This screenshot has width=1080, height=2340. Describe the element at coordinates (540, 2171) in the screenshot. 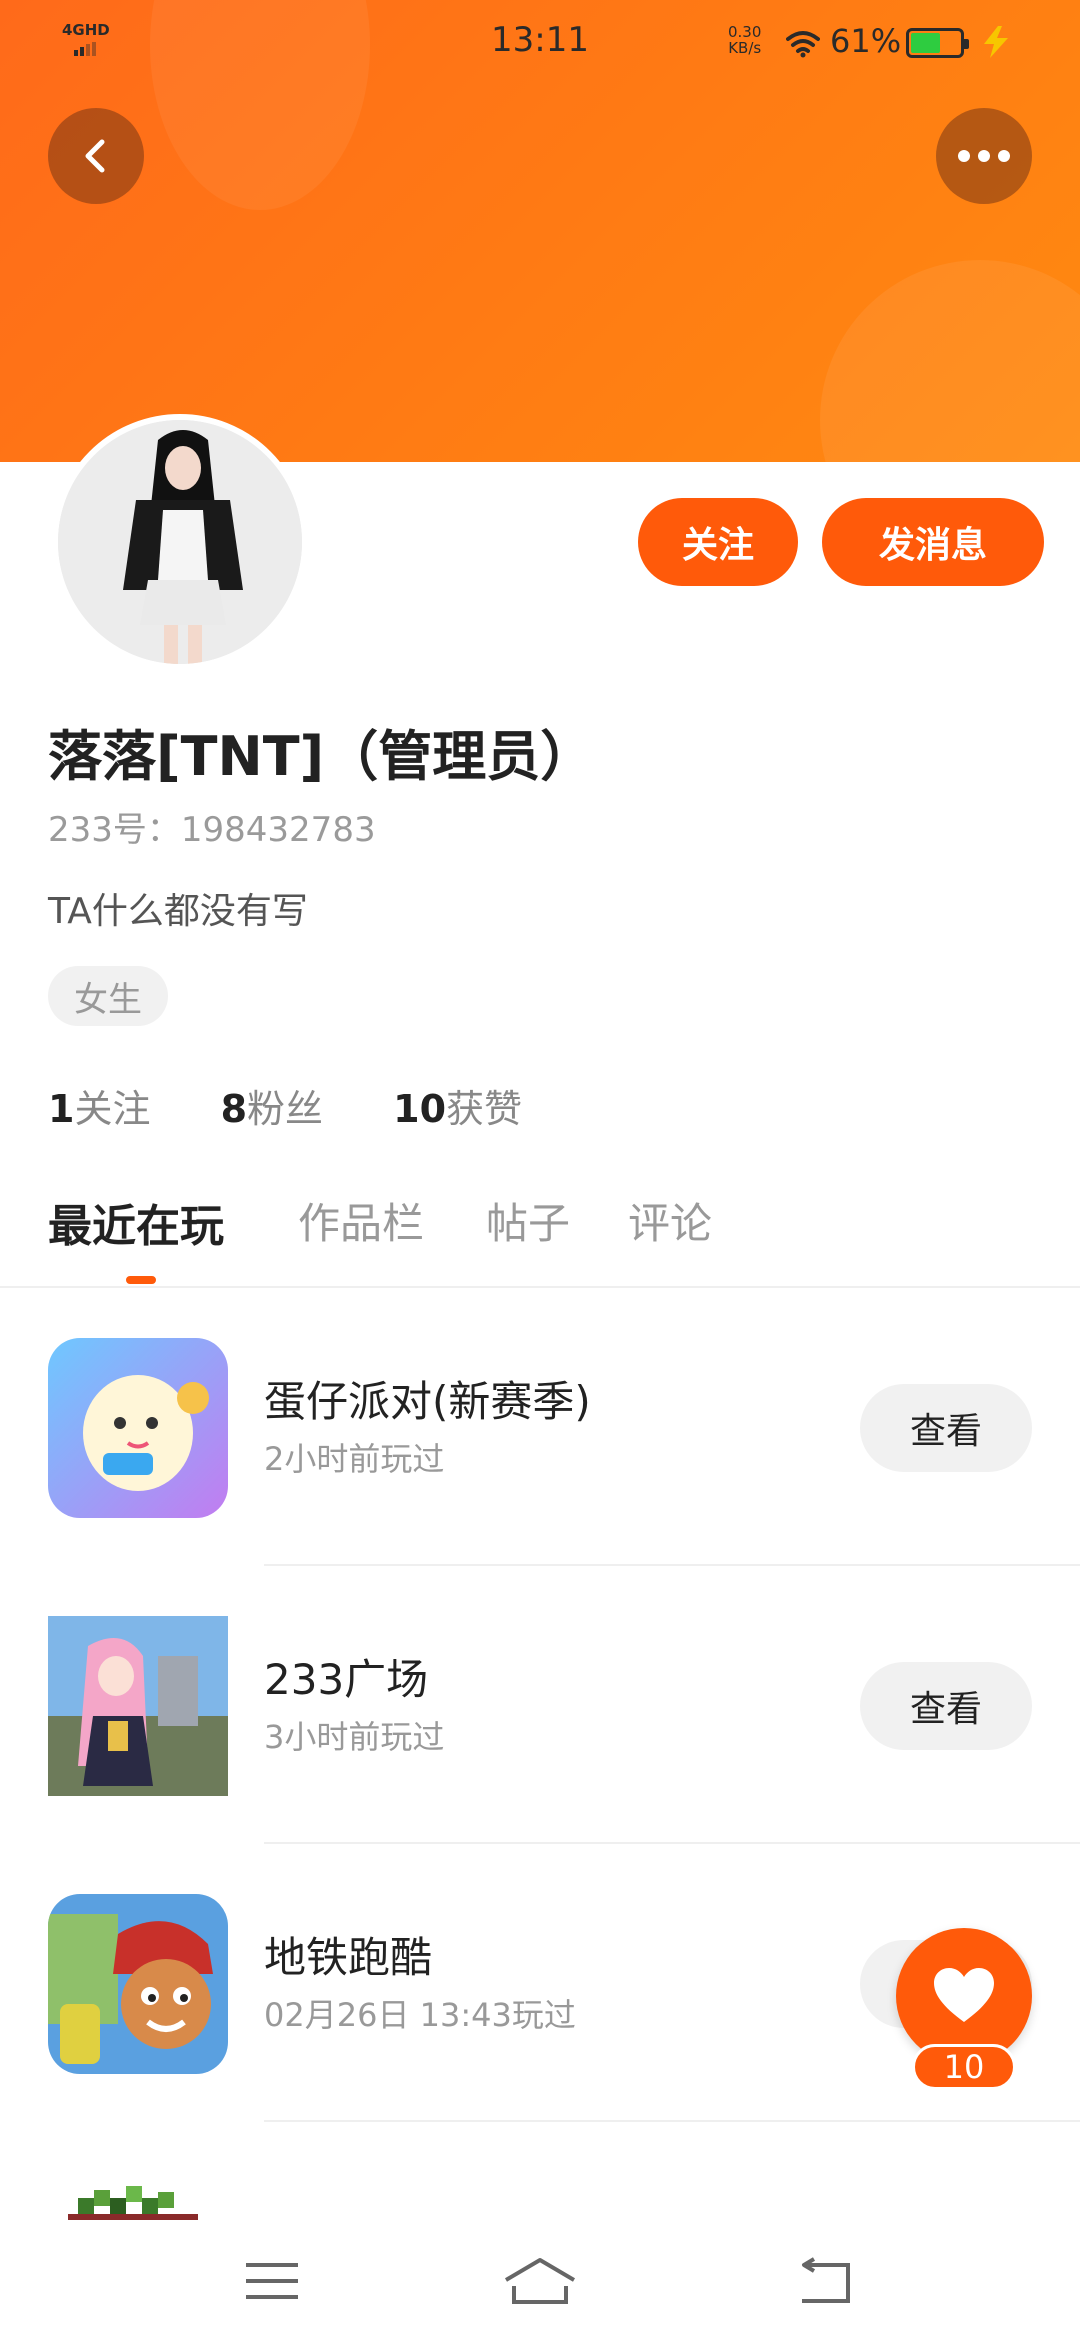

I see `list-item` at that location.